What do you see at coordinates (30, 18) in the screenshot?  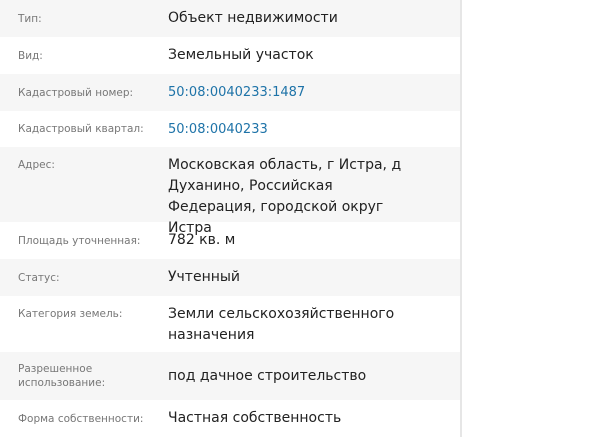 I see `row-label: Тип:` at bounding box center [30, 18].